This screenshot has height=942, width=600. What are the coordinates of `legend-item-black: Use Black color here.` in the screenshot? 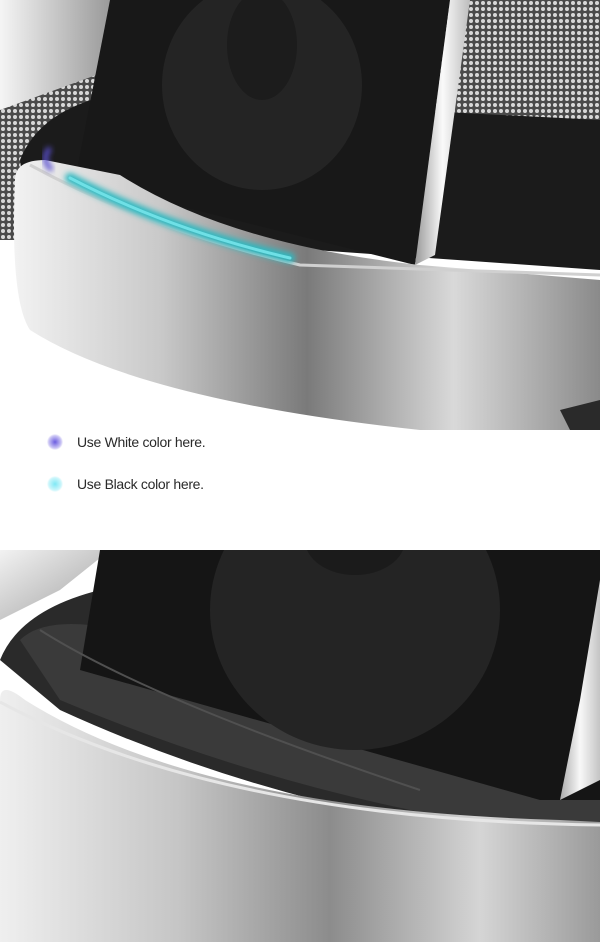 It's located at (125, 484).